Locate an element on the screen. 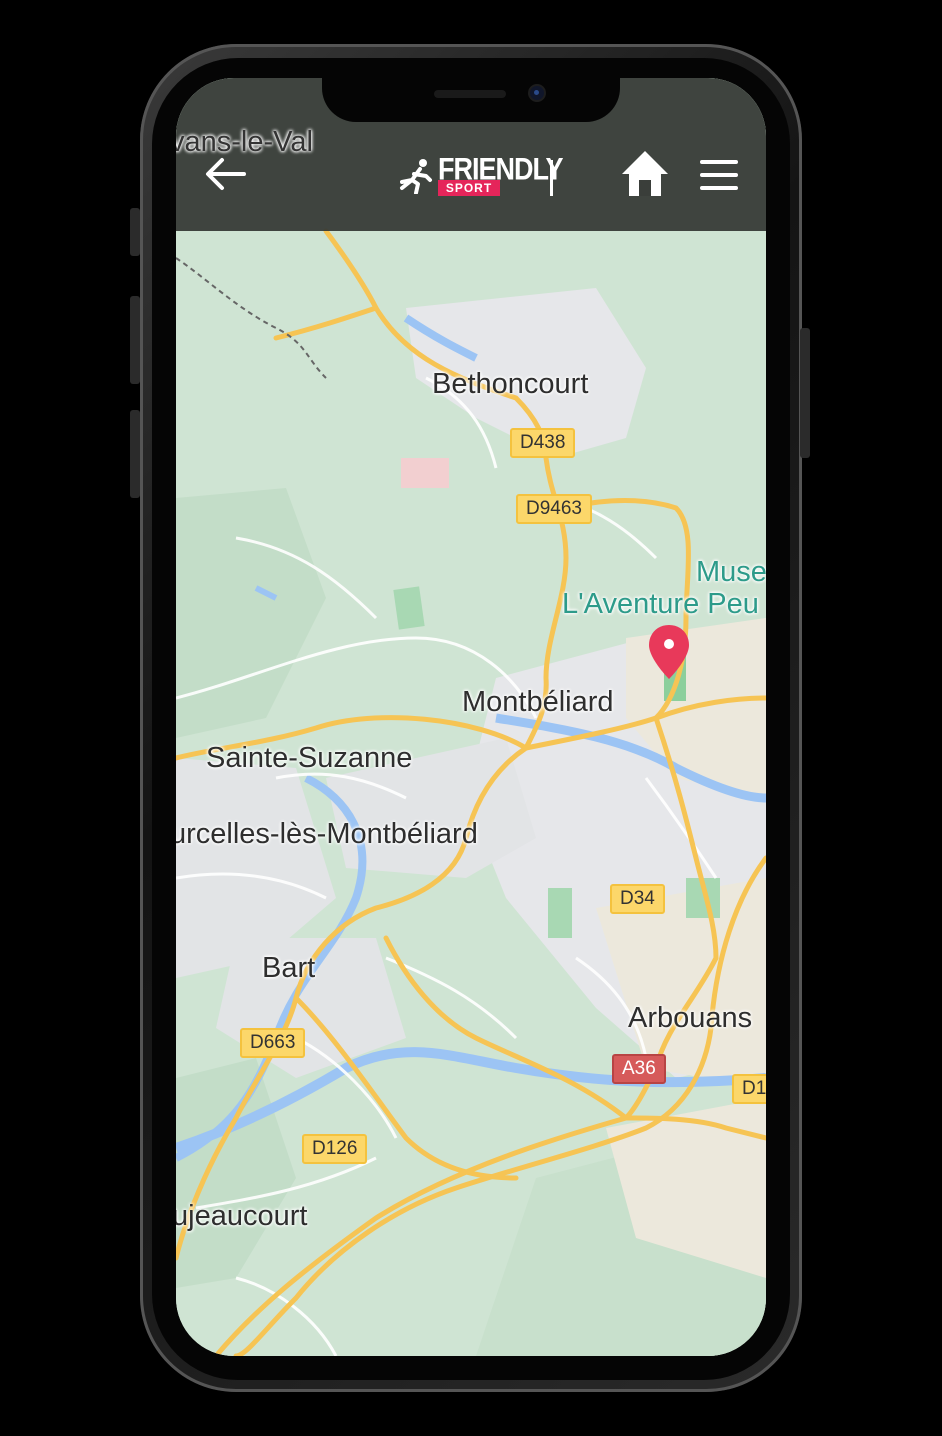 This screenshot has width=942, height=1436. place-label: Sainte-Suzanne is located at coordinates (309, 758).